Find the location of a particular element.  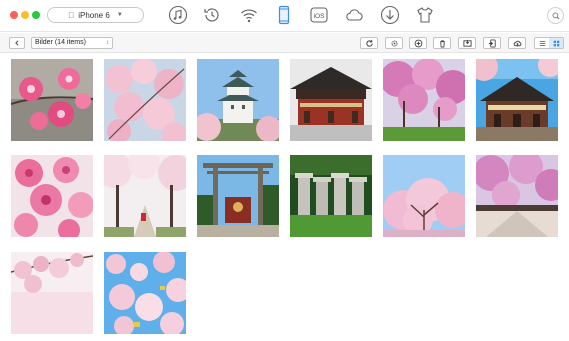

refresh-button is located at coordinates (369, 43).